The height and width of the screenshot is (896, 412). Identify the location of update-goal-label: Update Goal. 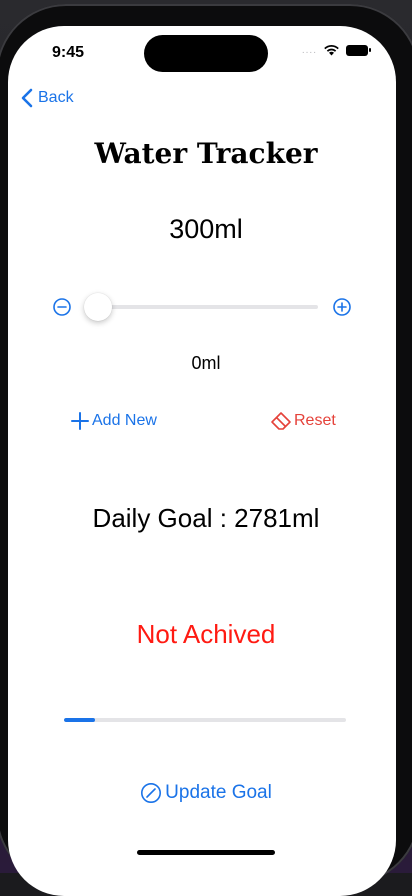
(218, 792).